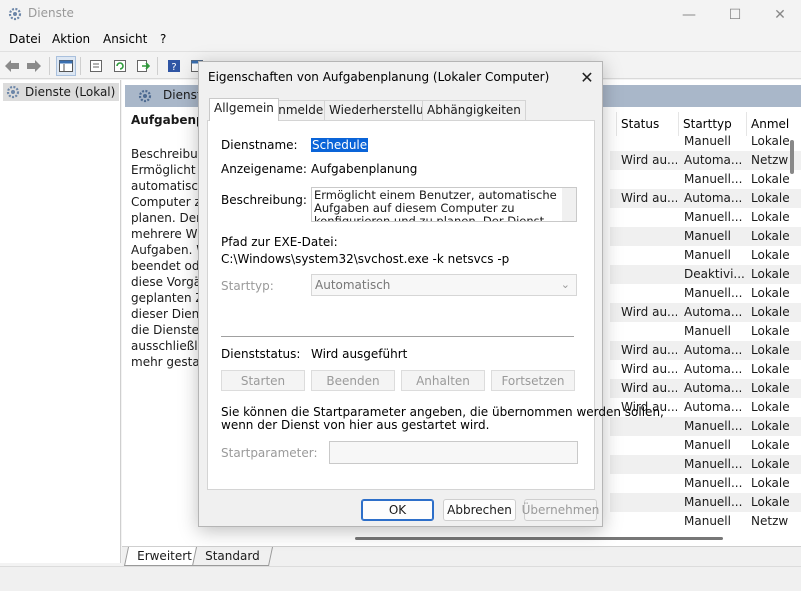 Image resolution: width=801 pixels, height=591 pixels. What do you see at coordinates (25, 39) in the screenshot?
I see `menu-datei: Datei` at bounding box center [25, 39].